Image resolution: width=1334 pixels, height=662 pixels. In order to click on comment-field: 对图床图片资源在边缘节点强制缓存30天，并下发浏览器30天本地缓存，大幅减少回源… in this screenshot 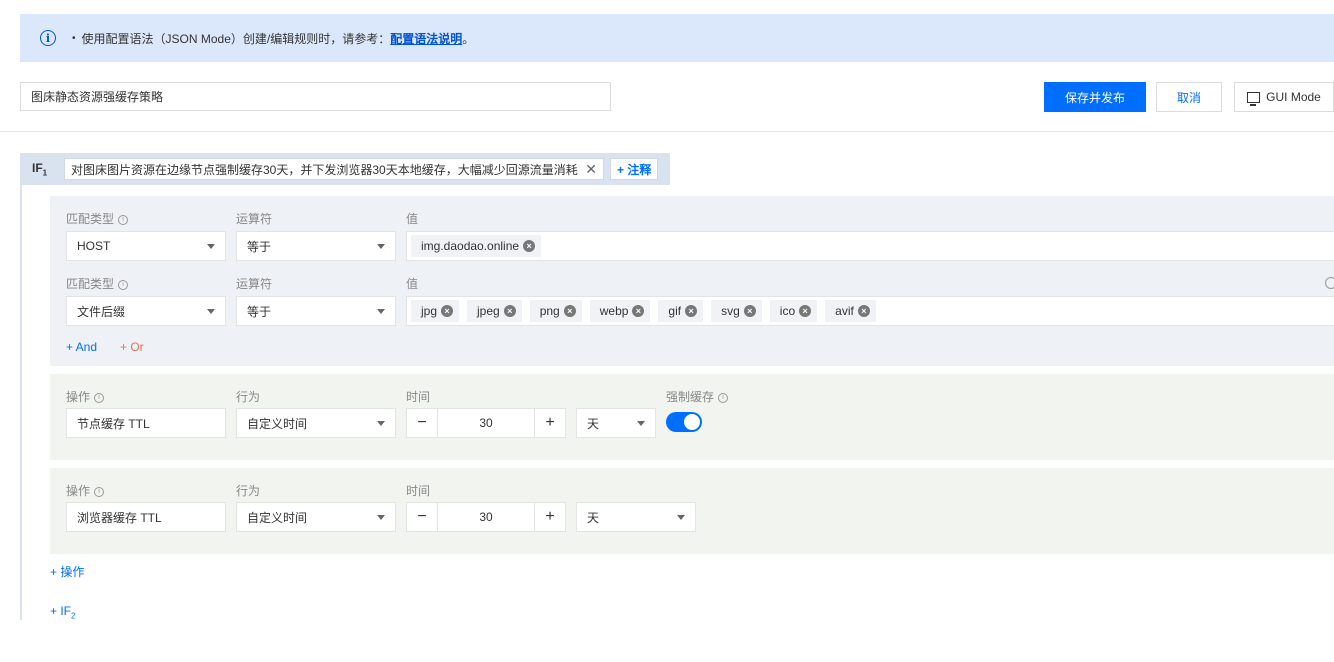, I will do `click(334, 169)`.